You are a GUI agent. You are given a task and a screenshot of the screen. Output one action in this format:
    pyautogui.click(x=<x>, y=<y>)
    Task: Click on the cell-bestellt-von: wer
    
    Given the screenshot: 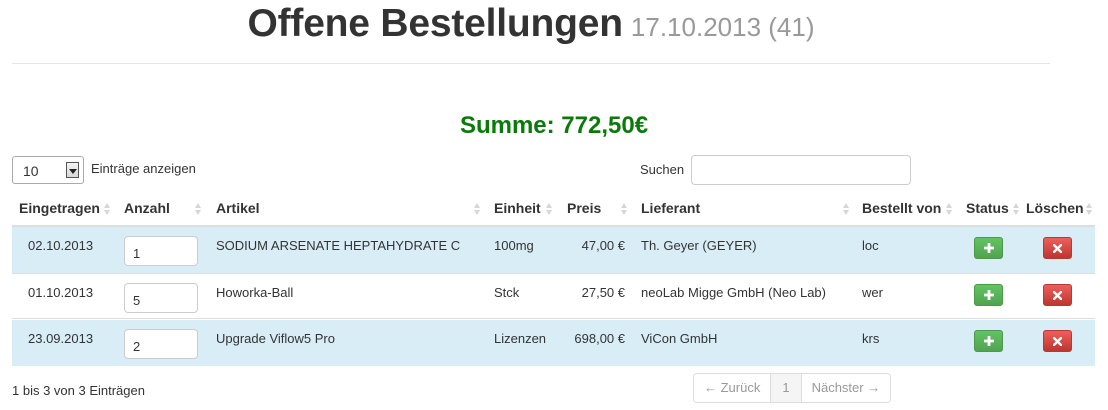 What is the action you would take?
    pyautogui.click(x=872, y=292)
    